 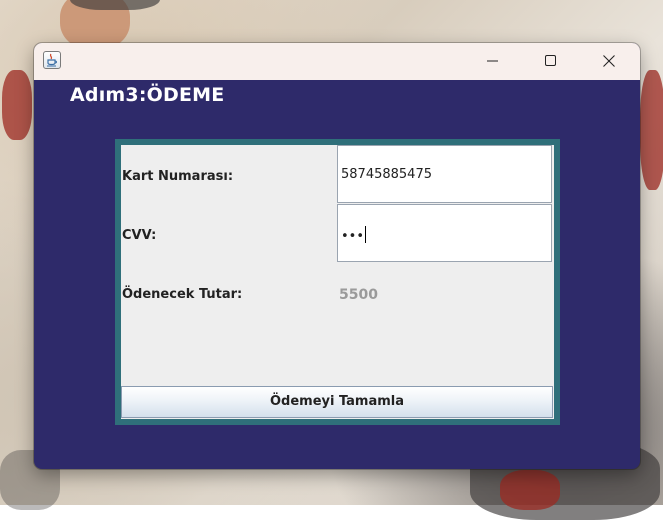 I want to click on amount-value: 5500, so click(x=358, y=295).